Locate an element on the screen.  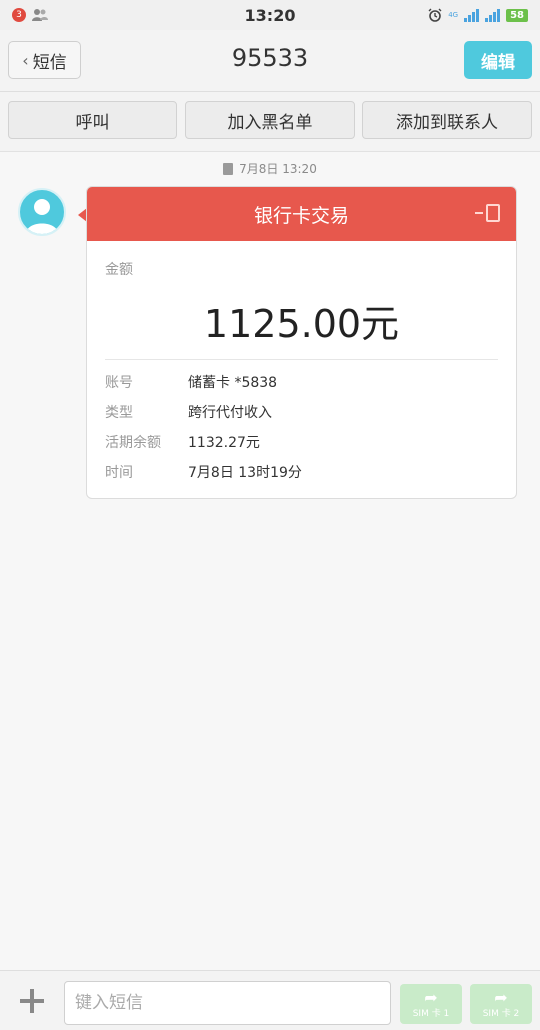
status-right: 4G 58 is located at coordinates (478, 15).